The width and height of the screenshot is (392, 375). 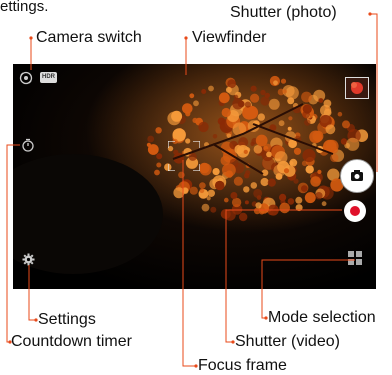 I want to click on mode-selection-button, so click(x=355, y=260).